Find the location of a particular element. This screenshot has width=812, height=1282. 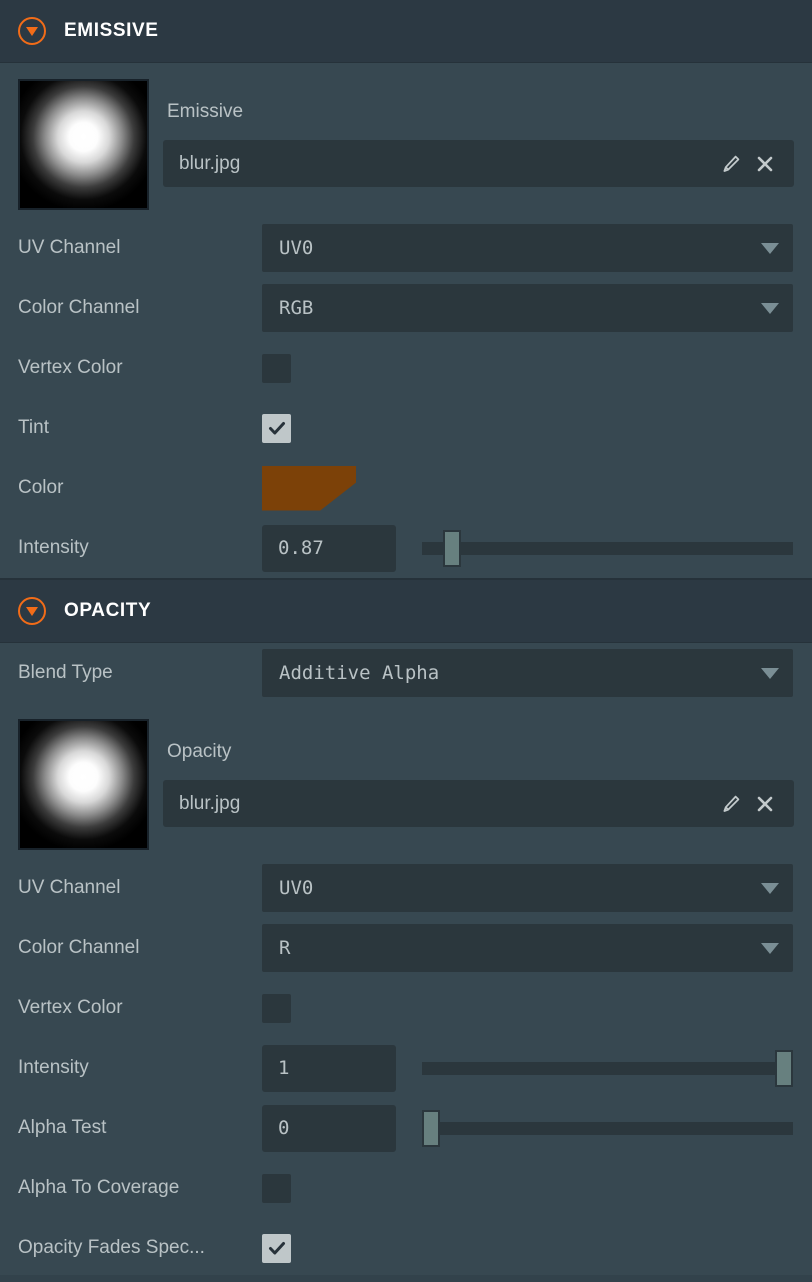

dropdown-blend-type: Additive Alpha is located at coordinates (527, 673).